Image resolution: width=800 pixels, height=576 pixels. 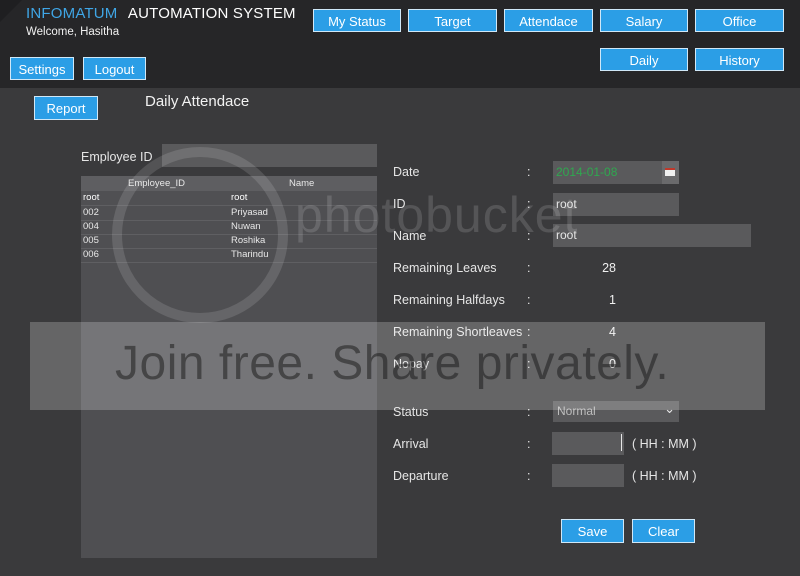 I want to click on remaining-halfdays-value: 1, so click(x=612, y=300).